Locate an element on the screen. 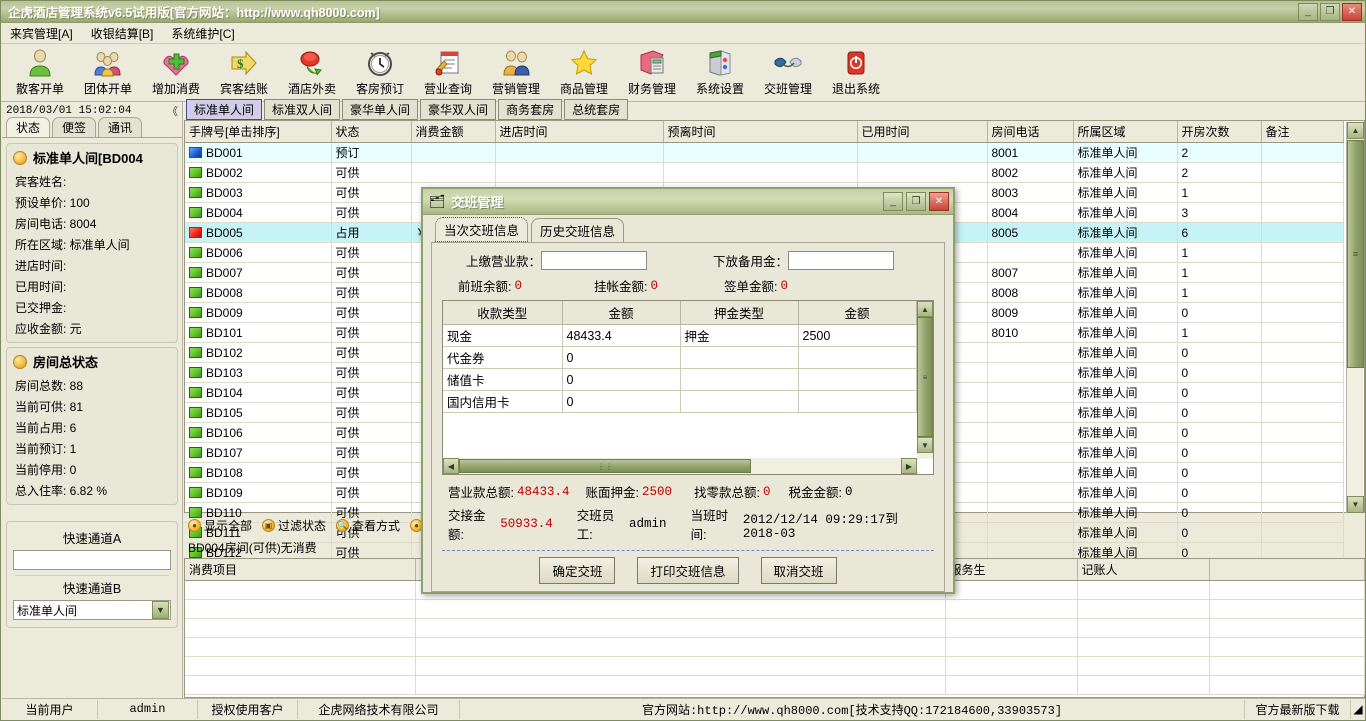 Image resolution: width=1366 pixels, height=721 pixels. toolbar-button-single-guest: 散客开单 is located at coordinates (40, 70).